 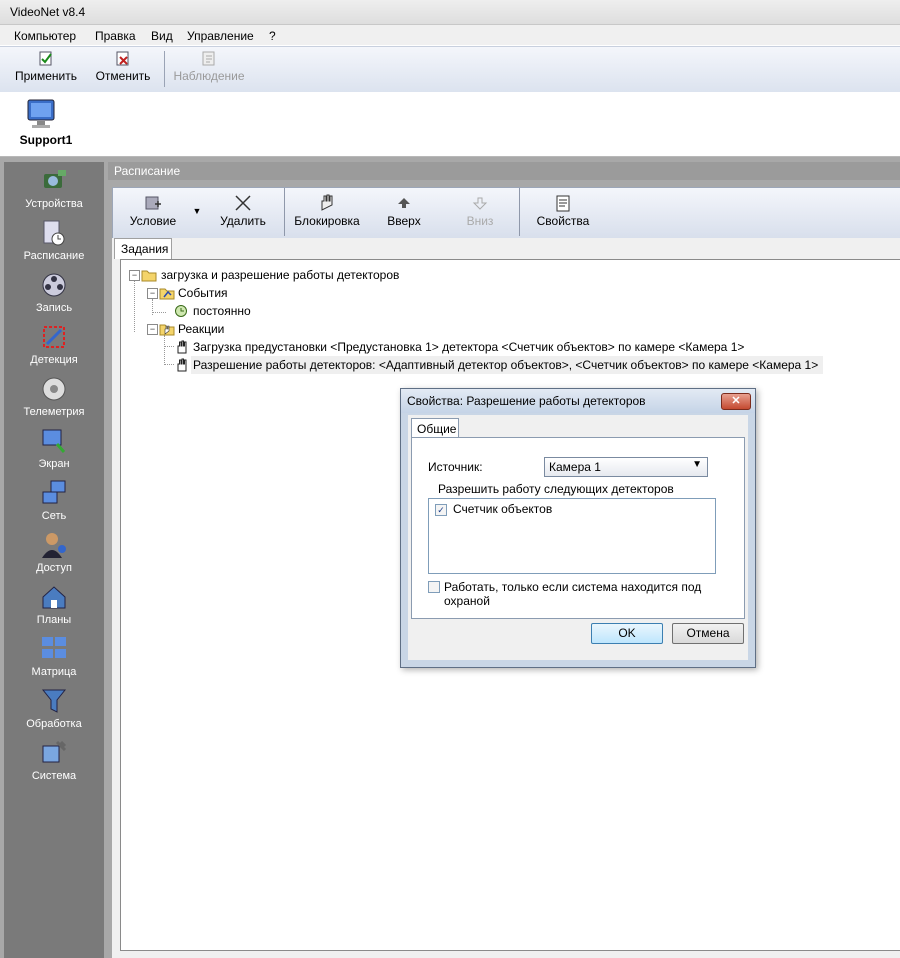 I want to click on menu-computer: Компьютер, so click(x=45, y=36).